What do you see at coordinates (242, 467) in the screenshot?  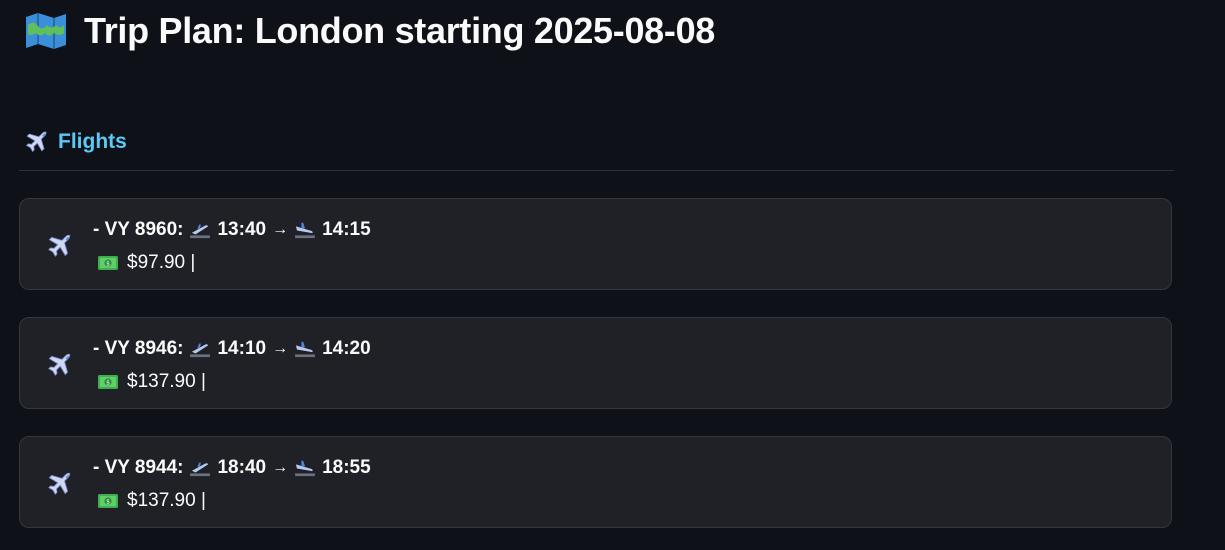 I see `departure-time: 18:40` at bounding box center [242, 467].